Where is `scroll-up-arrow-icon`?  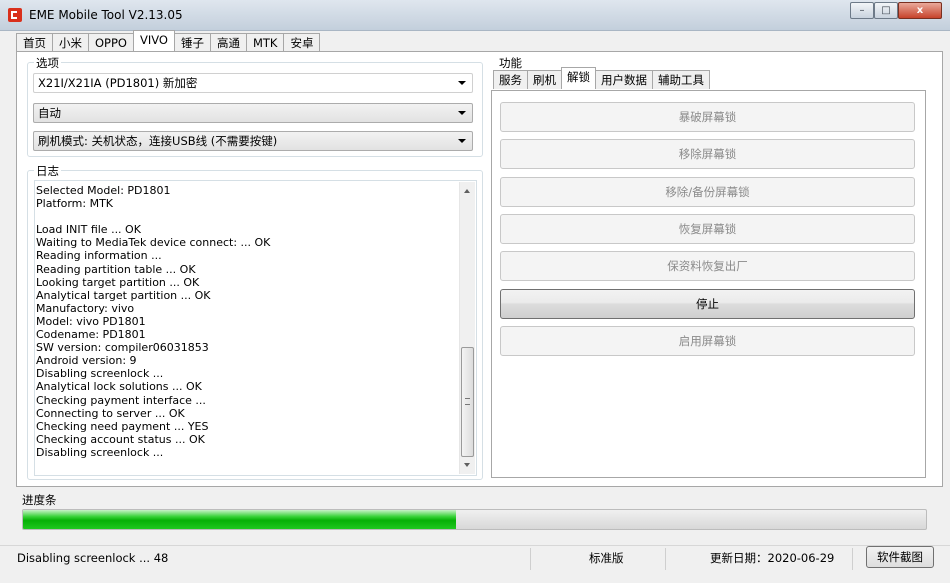
scroll-up-arrow-icon is located at coordinates (467, 191).